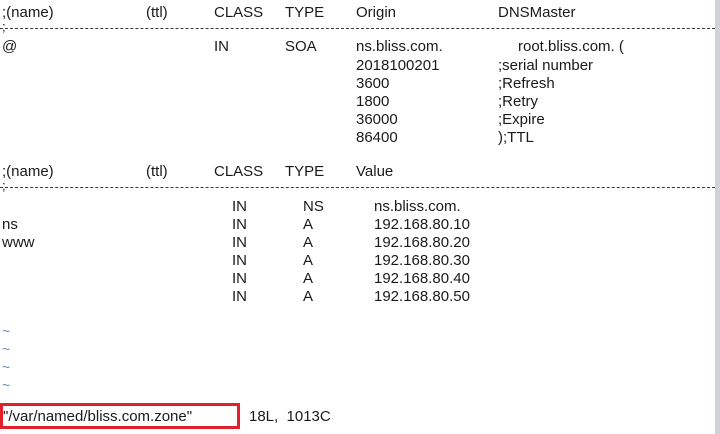  What do you see at coordinates (376, 12) in the screenshot?
I see `soa-header-origin: Origin` at bounding box center [376, 12].